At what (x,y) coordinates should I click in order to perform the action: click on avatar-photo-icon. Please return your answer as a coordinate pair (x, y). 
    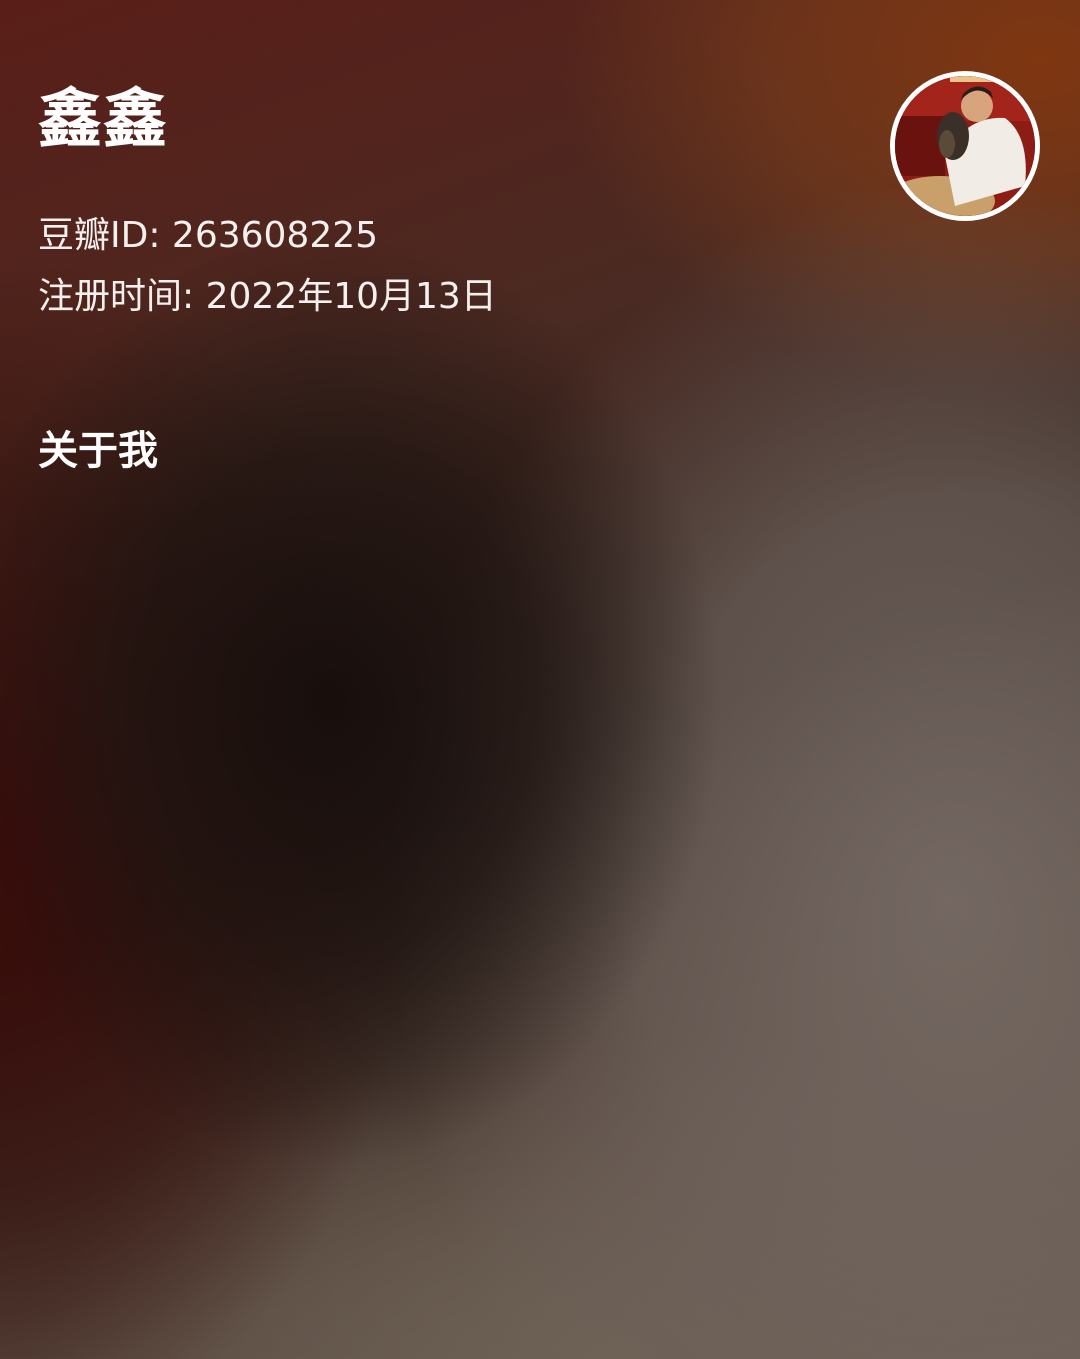
    Looking at the image, I should click on (965, 146).